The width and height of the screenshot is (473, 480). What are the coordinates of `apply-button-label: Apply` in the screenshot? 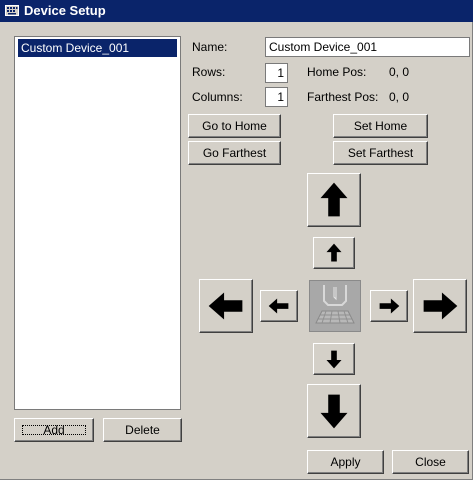 It's located at (345, 462).